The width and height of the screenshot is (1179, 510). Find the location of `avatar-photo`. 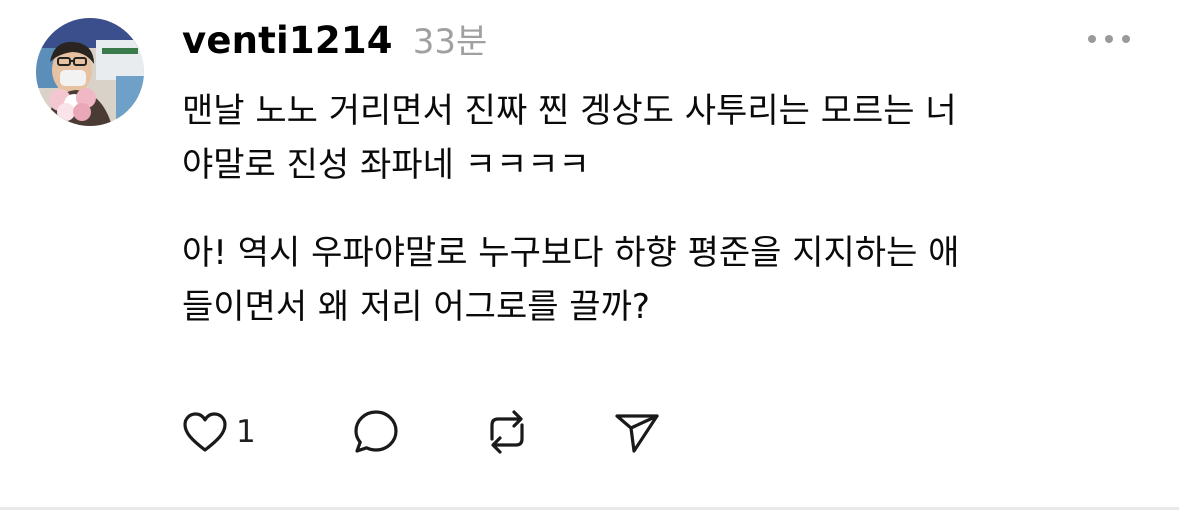

avatar-photo is located at coordinates (90, 72).